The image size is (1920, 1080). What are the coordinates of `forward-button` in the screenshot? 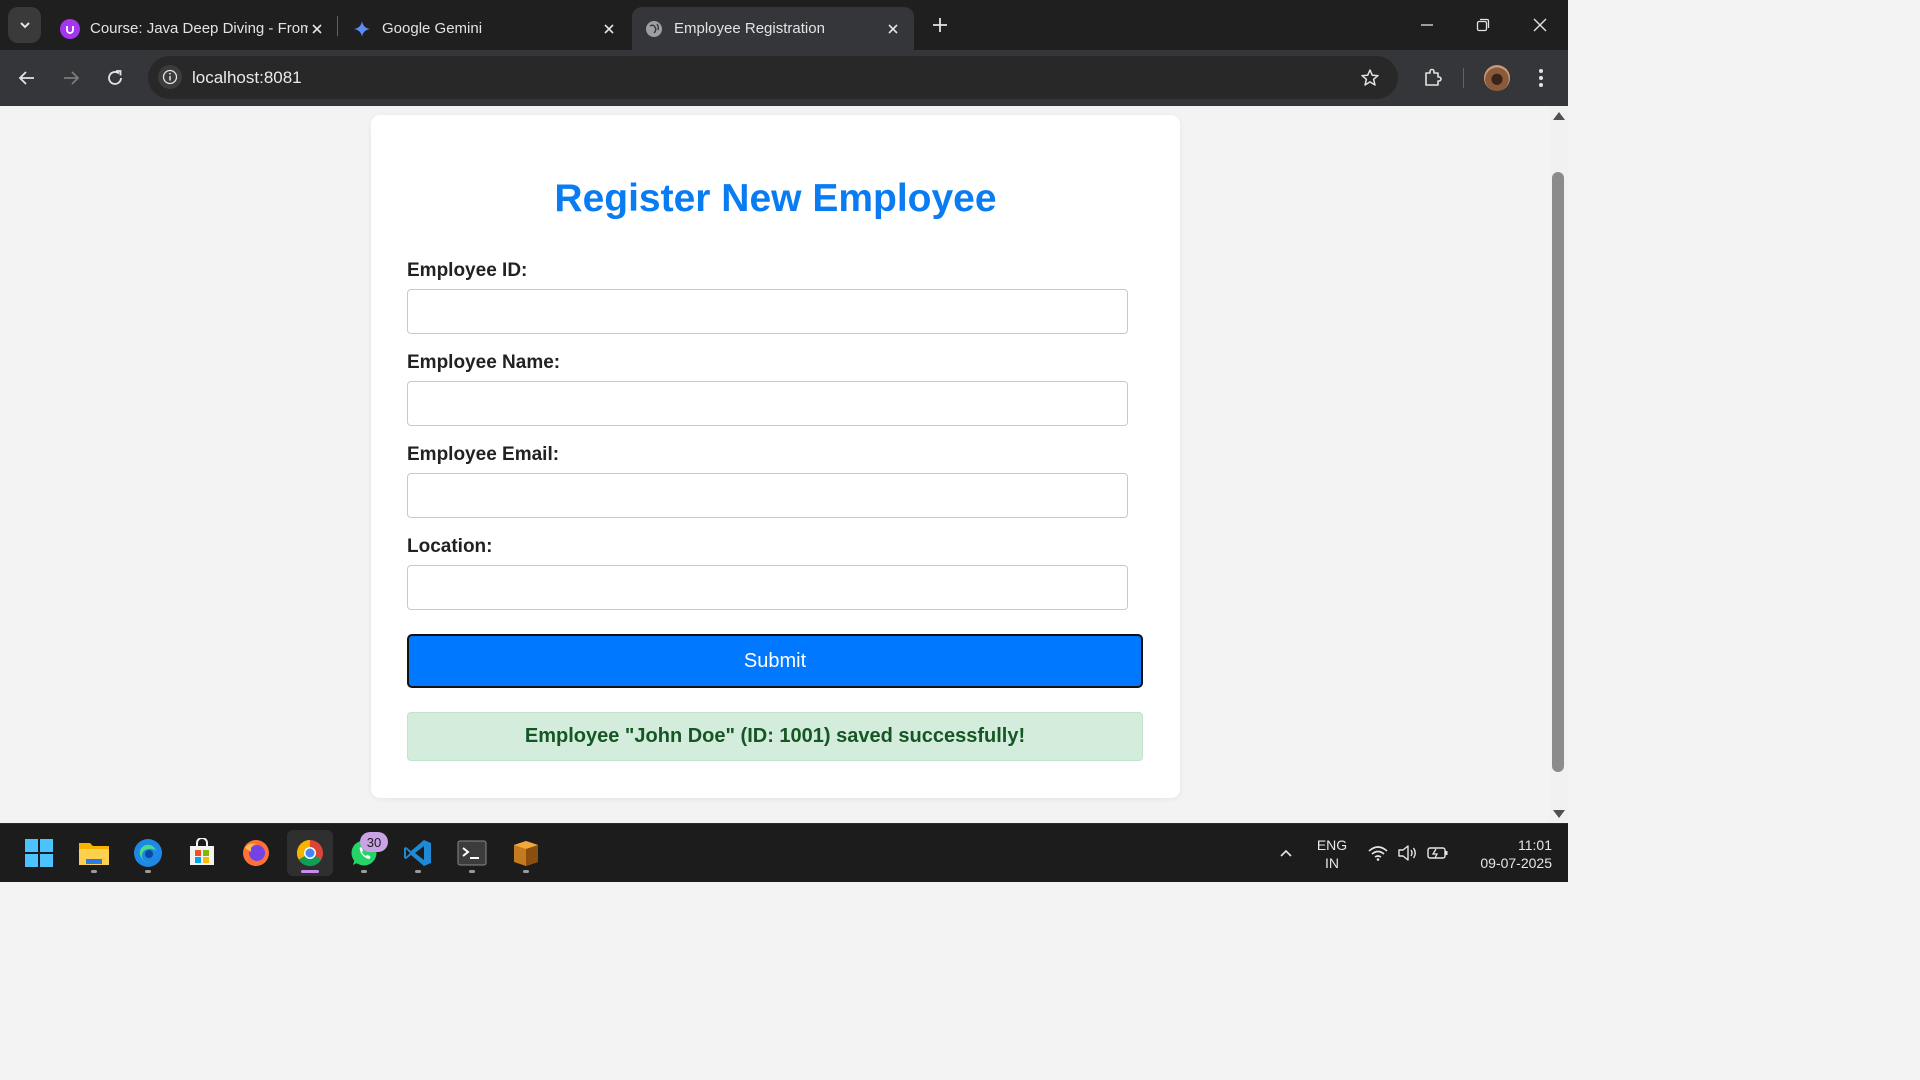 It's located at (71, 78).